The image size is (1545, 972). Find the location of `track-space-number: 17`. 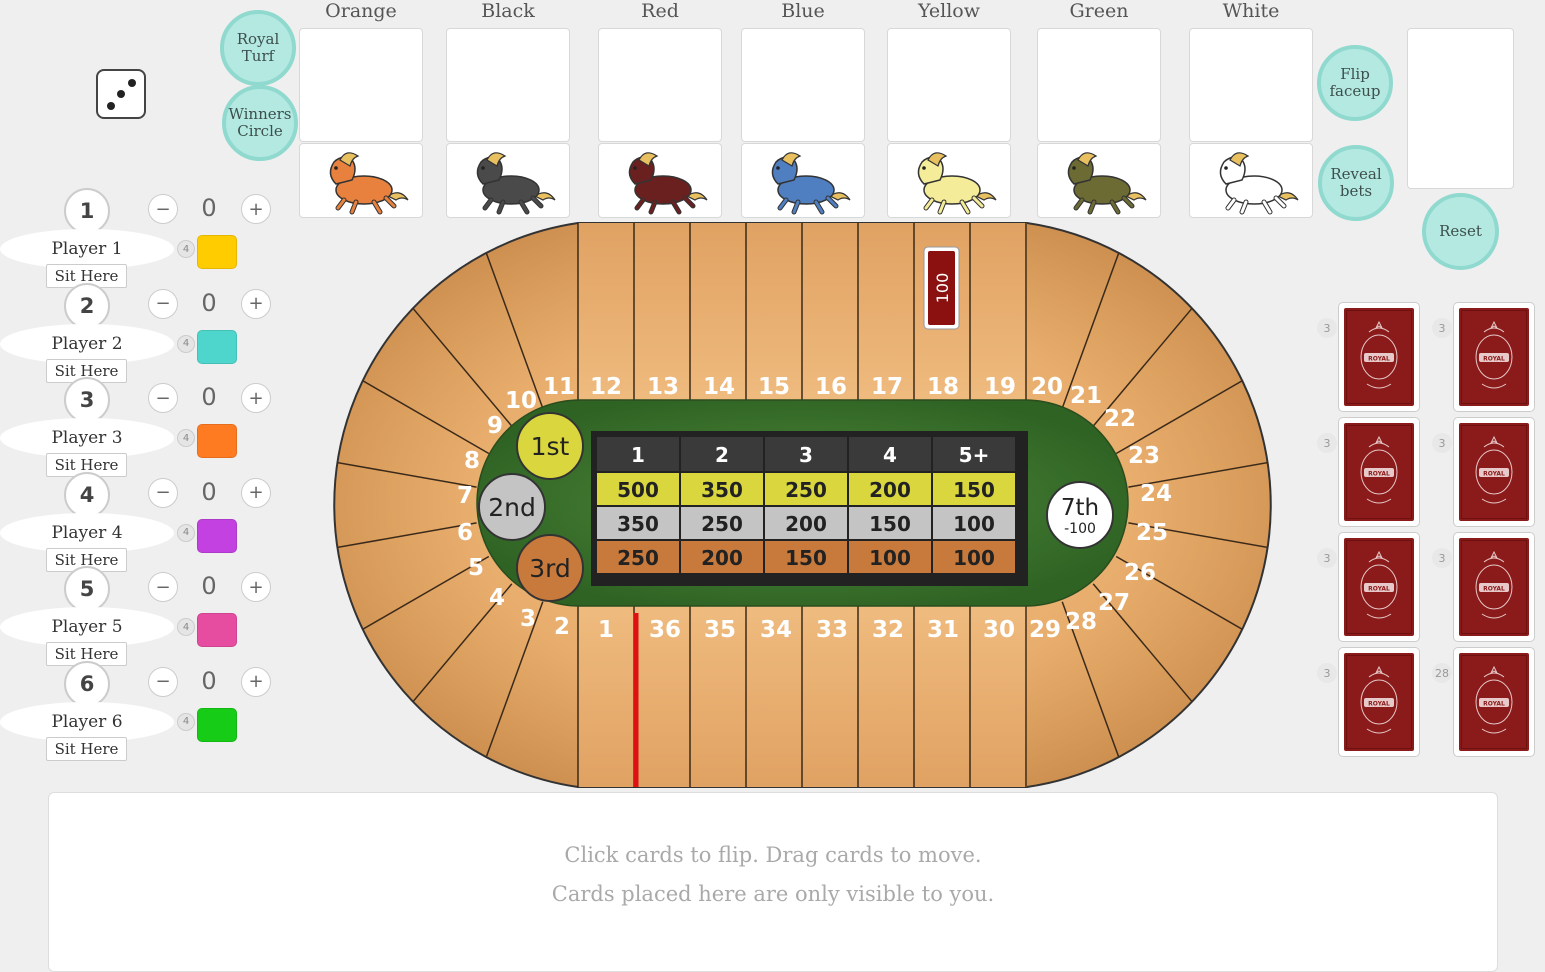

track-space-number: 17 is located at coordinates (887, 387).